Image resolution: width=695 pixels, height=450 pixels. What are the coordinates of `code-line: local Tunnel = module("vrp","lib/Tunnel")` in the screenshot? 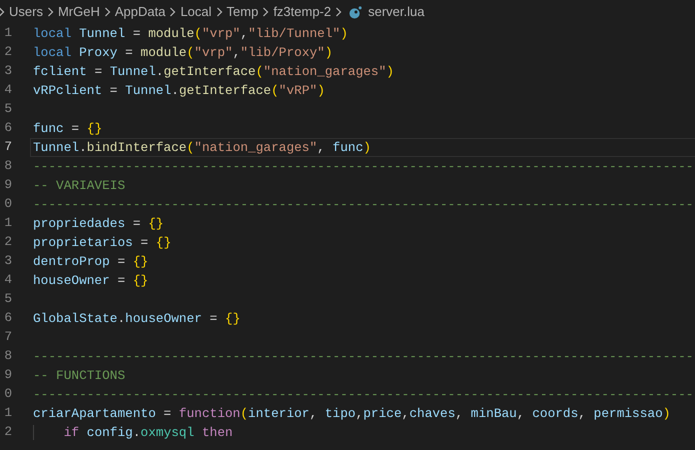 It's located at (190, 34).